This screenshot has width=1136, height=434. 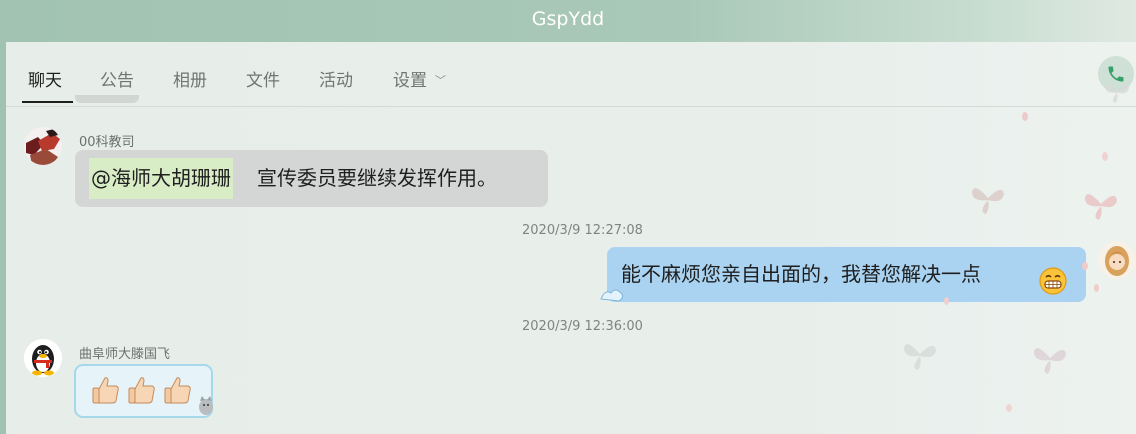 What do you see at coordinates (125, 354) in the screenshot?
I see `sender-name: 曲阜师大滕国飞` at bounding box center [125, 354].